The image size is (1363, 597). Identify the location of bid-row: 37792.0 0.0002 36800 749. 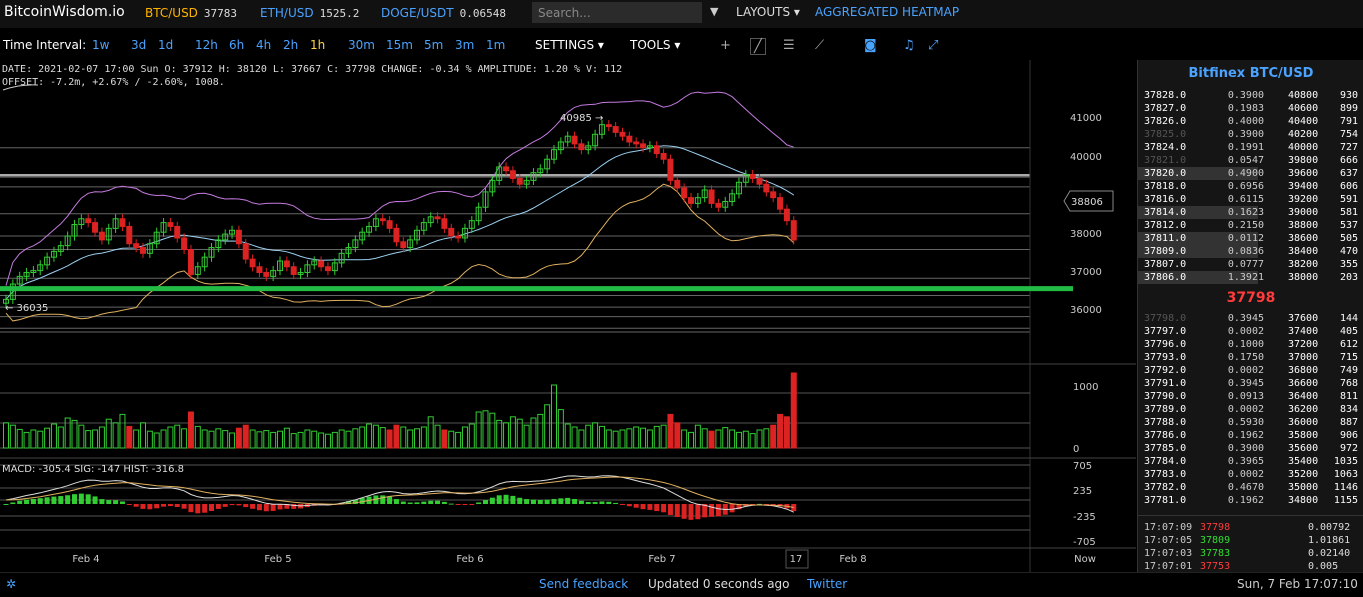
(1250, 370).